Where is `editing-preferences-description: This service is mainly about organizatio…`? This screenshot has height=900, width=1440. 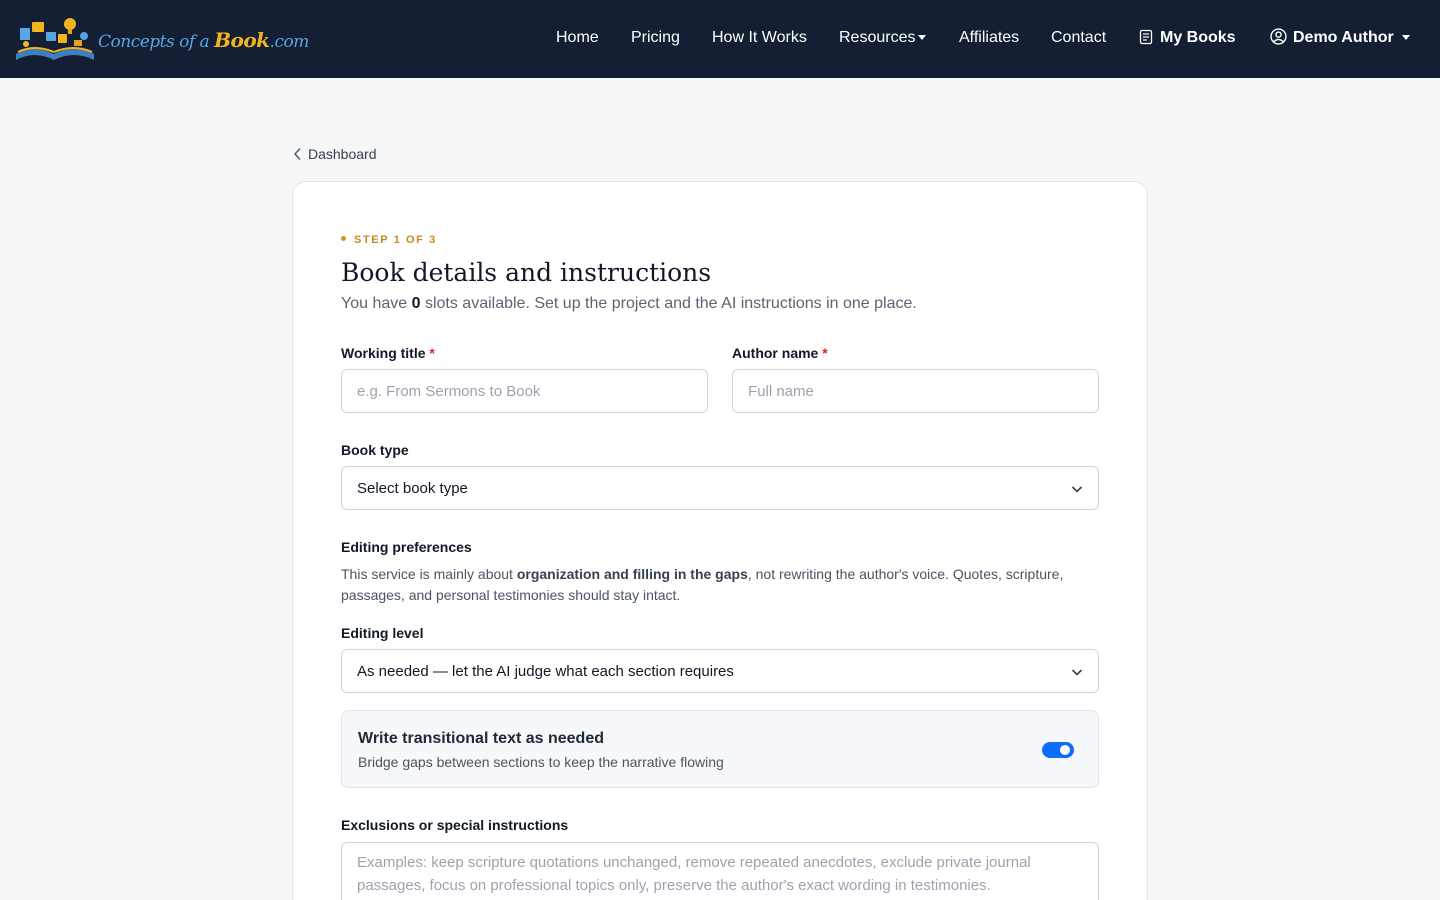 editing-preferences-description: This service is mainly about organizatio… is located at coordinates (702, 584).